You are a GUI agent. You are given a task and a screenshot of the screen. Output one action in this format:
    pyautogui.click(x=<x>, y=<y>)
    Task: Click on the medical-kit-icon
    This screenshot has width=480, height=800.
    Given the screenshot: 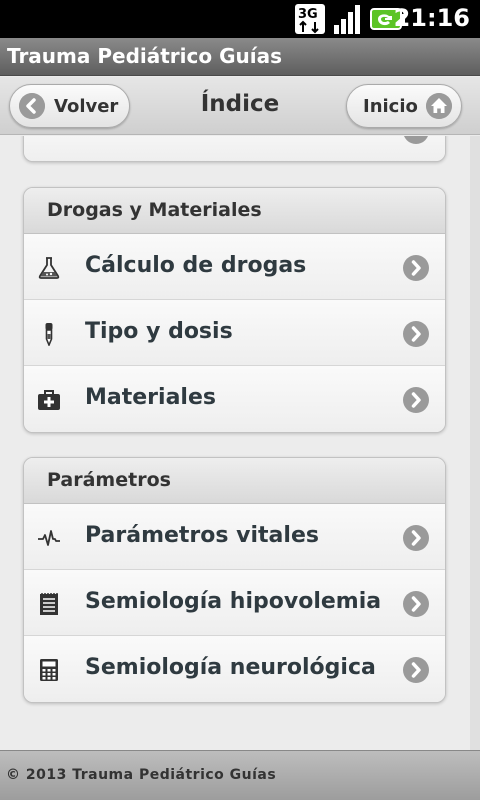 What is the action you would take?
    pyautogui.click(x=49, y=400)
    